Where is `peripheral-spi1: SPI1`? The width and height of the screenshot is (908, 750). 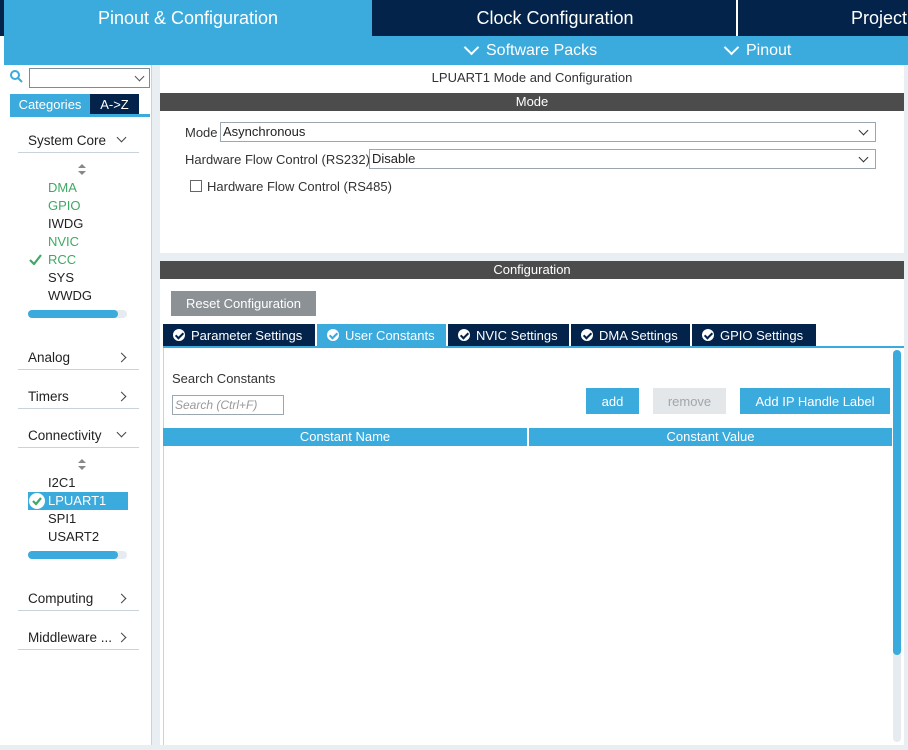
peripheral-spi1: SPI1 is located at coordinates (62, 519).